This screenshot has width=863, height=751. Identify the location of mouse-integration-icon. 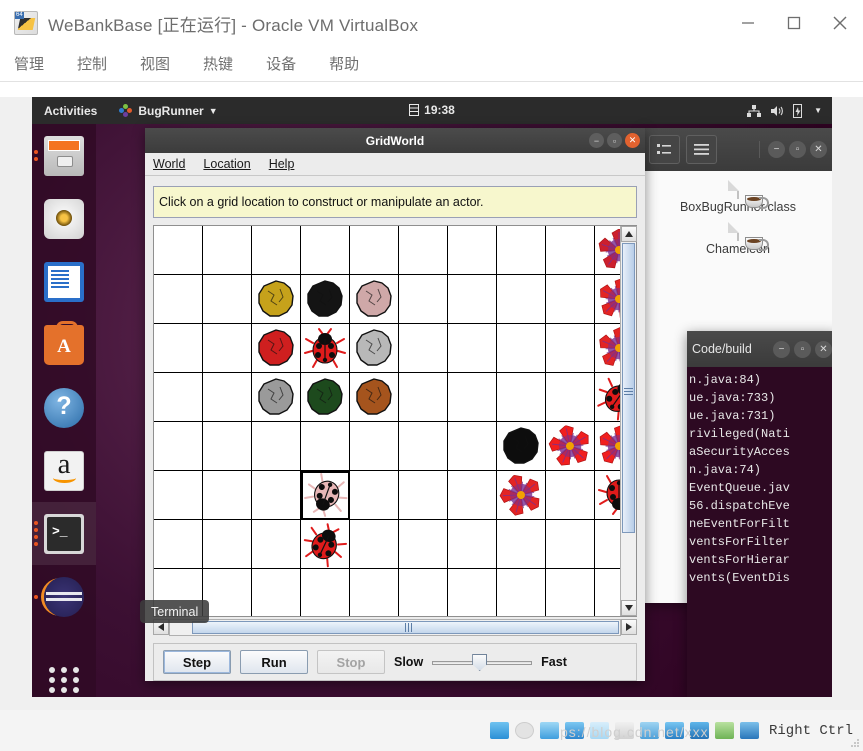
(724, 730).